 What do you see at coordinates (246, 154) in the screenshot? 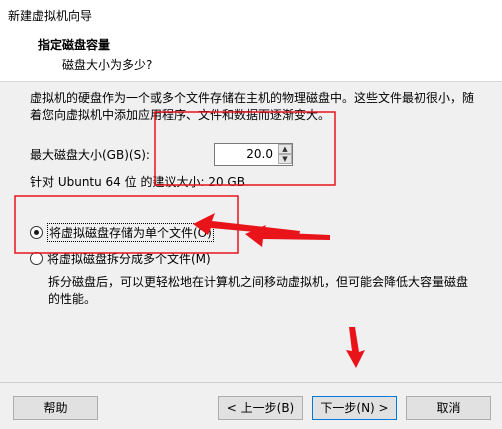
I see `disk-size-input: 20.0` at bounding box center [246, 154].